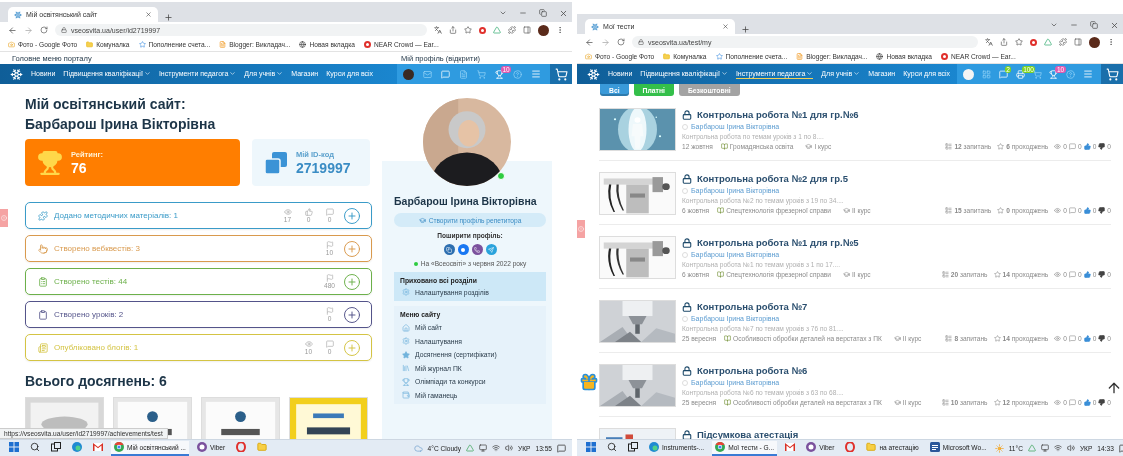  I want to click on scroll-top-icon, so click(1114, 388).